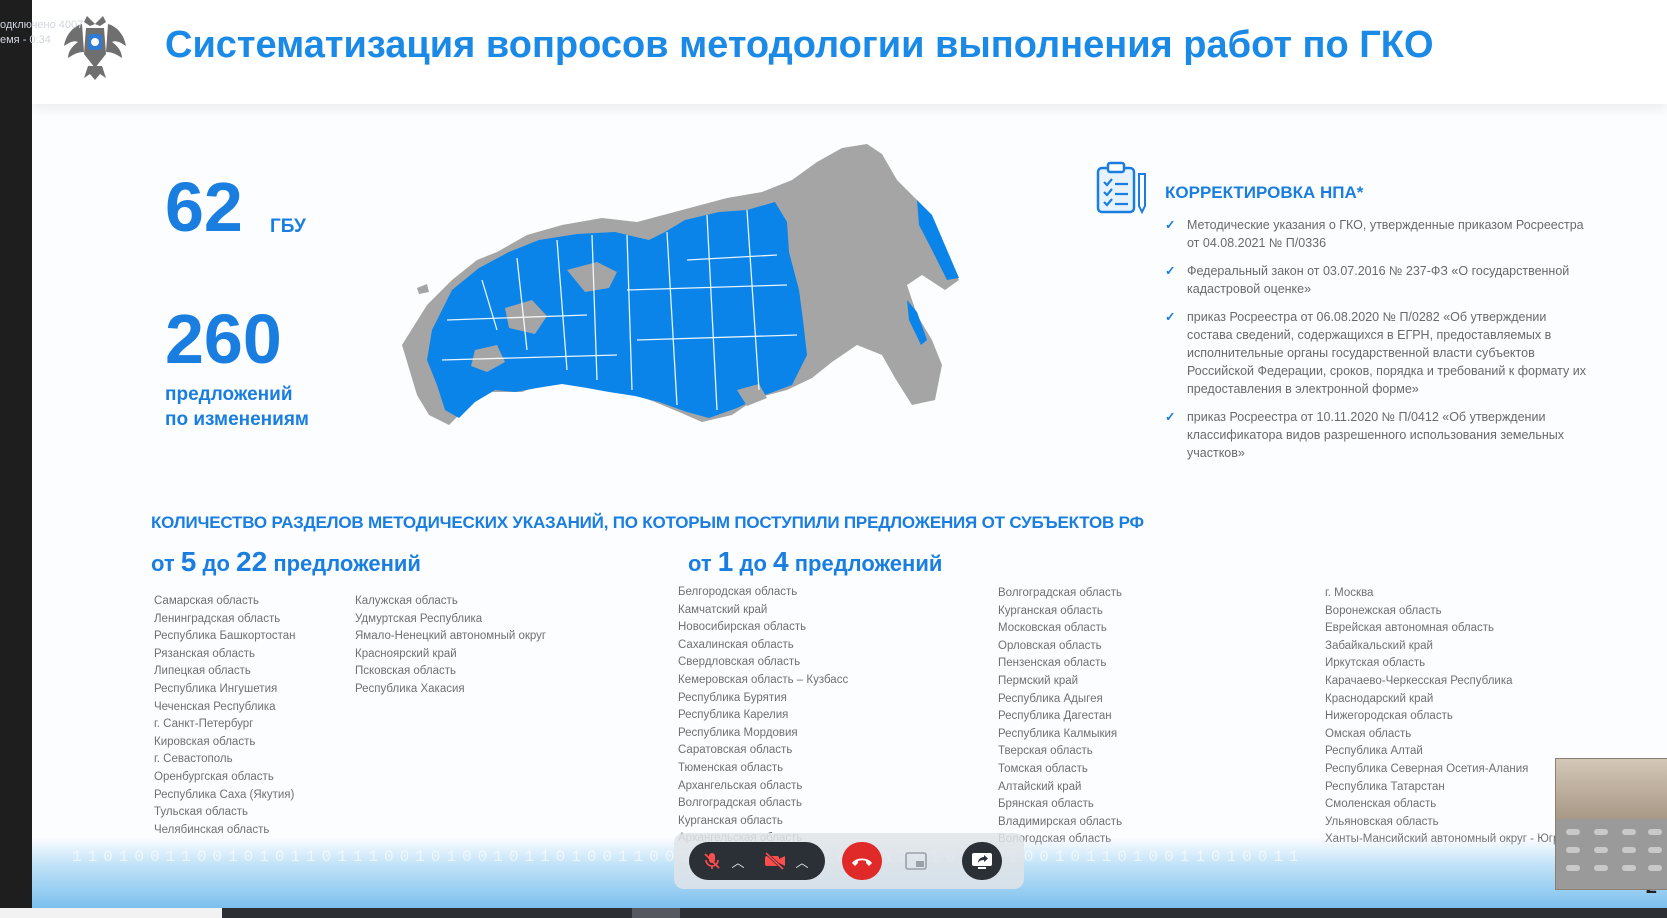 This screenshot has width=1667, height=918. What do you see at coordinates (163, 563) in the screenshot?
I see `range-from-word: от` at bounding box center [163, 563].